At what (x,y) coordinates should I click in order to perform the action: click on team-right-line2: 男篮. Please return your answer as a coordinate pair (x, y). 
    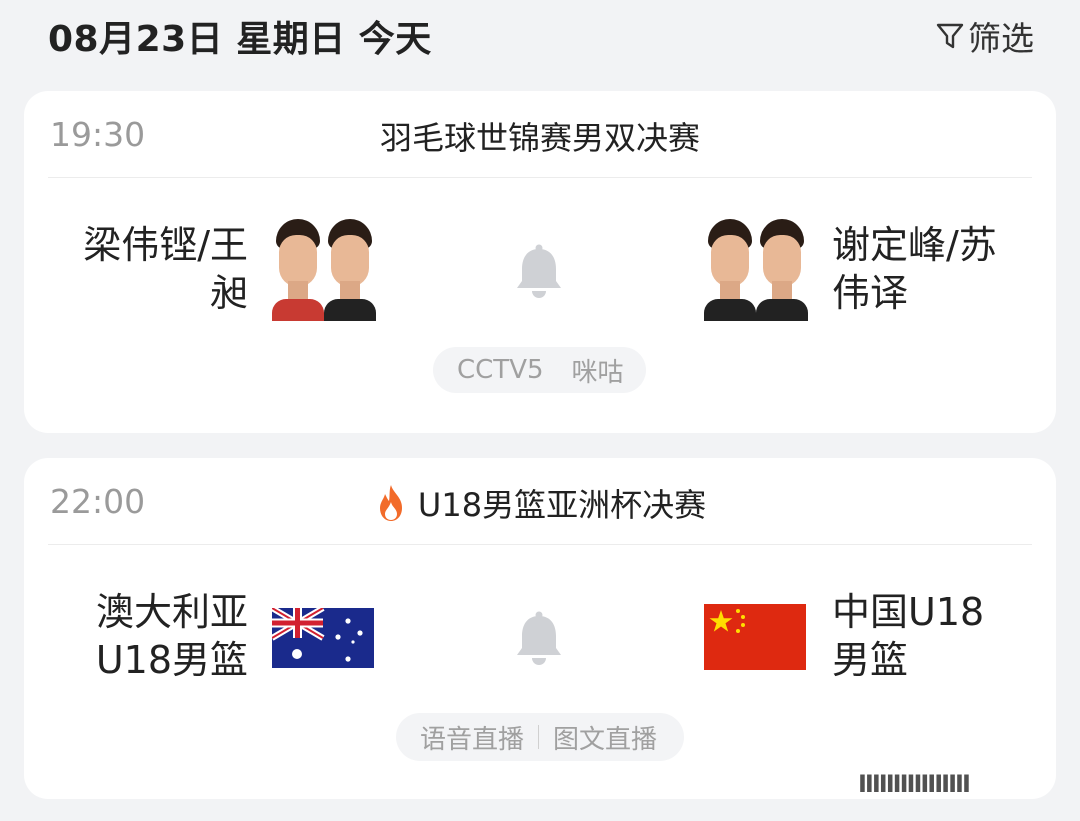
    Looking at the image, I should click on (870, 660).